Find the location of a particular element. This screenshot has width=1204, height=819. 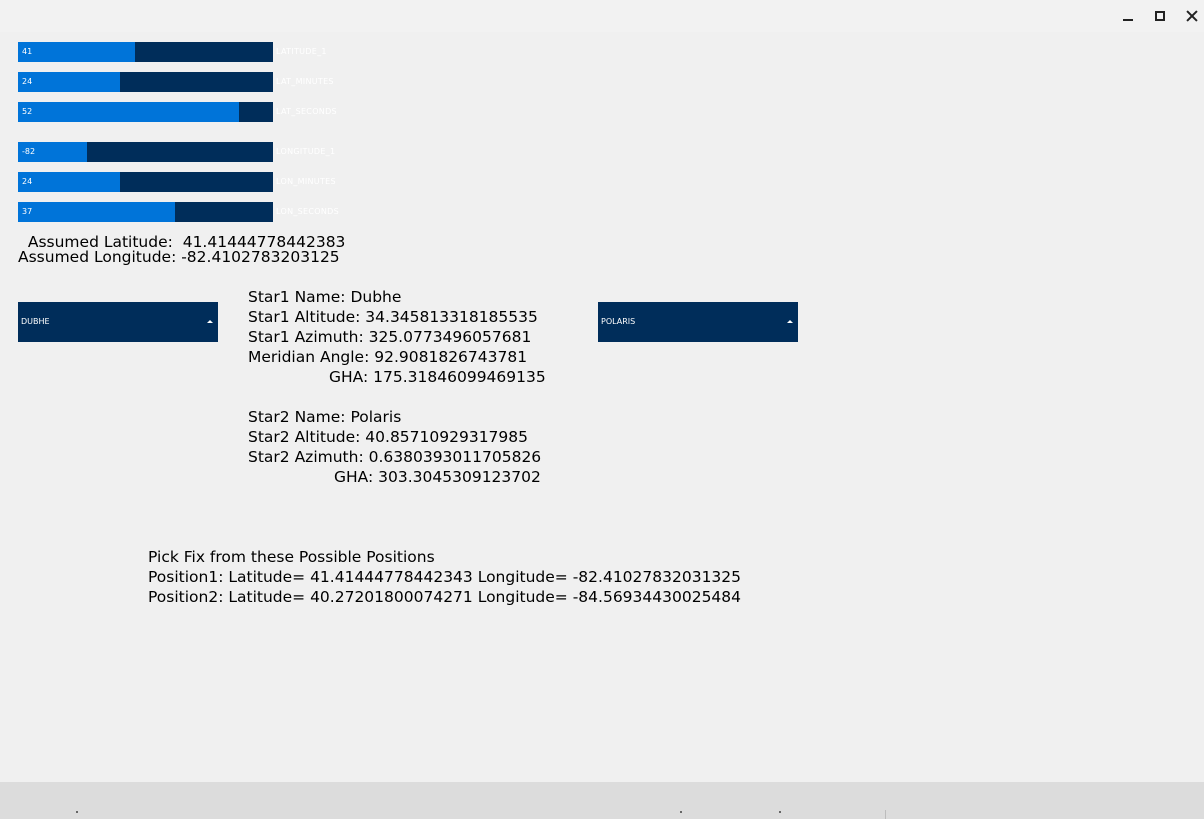

slider-latitude-1: 41 is located at coordinates (145, 52).